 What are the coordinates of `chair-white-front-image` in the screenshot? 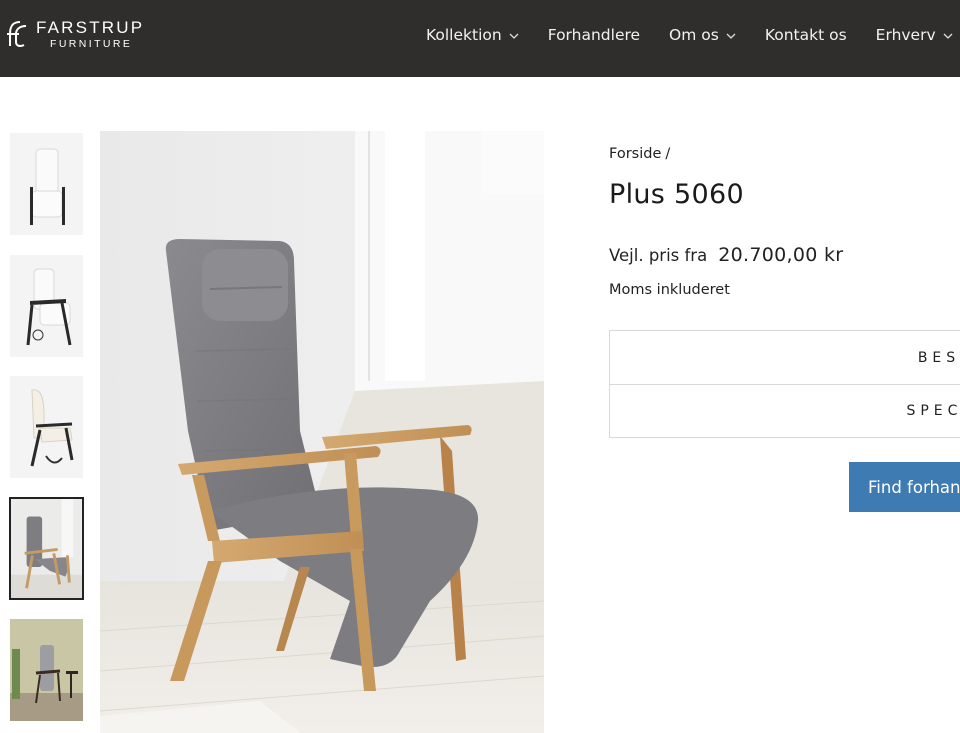 It's located at (46, 184).